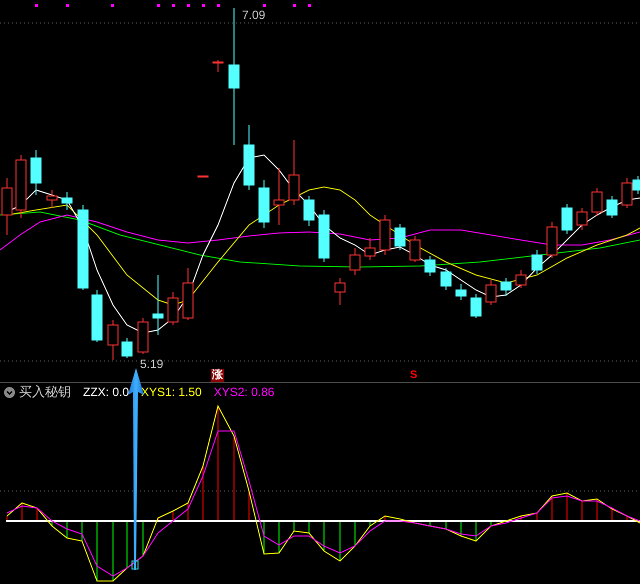 The width and height of the screenshot is (640, 584). Describe the element at coordinates (244, 392) in the screenshot. I see `indicator-value: XYS2: 0.86` at that location.